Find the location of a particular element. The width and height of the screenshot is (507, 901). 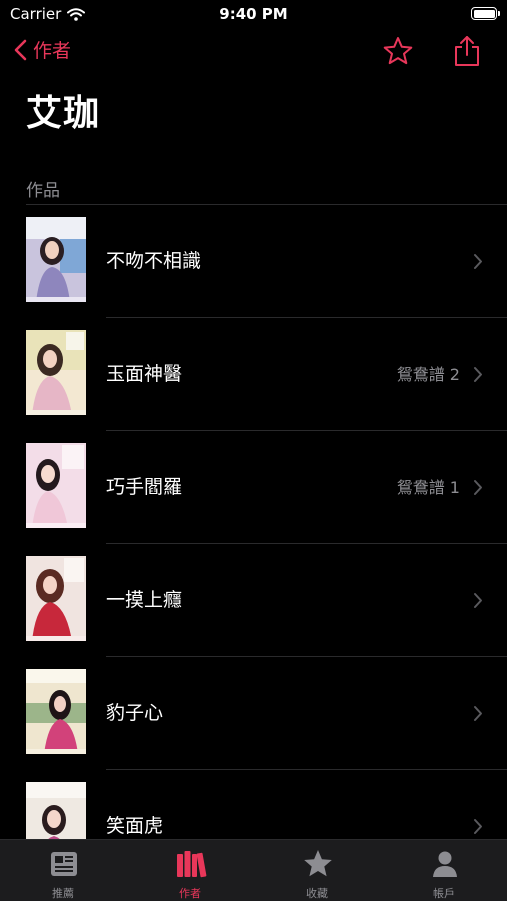

status-time: 9:40 PM is located at coordinates (253, 14).